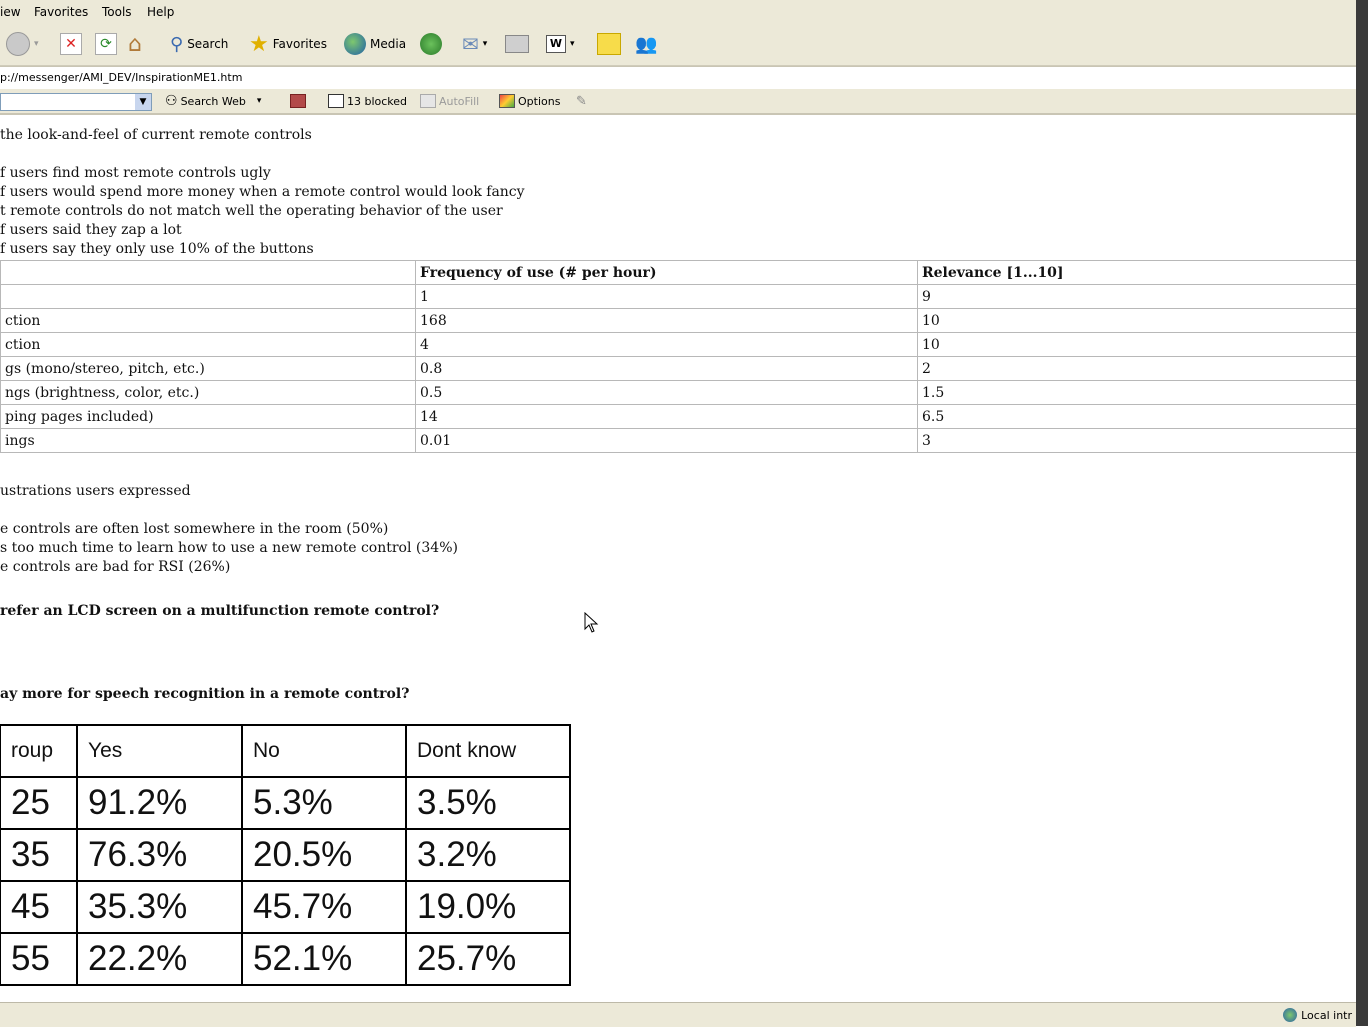  Describe the element at coordinates (39, 803) in the screenshot. I see `table-cell: 25` at that location.